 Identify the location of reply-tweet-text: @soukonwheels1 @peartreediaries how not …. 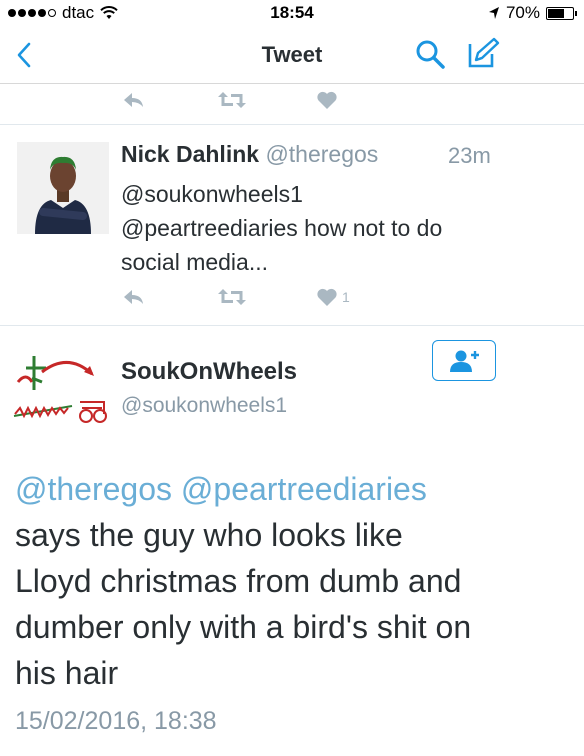
(346, 228).